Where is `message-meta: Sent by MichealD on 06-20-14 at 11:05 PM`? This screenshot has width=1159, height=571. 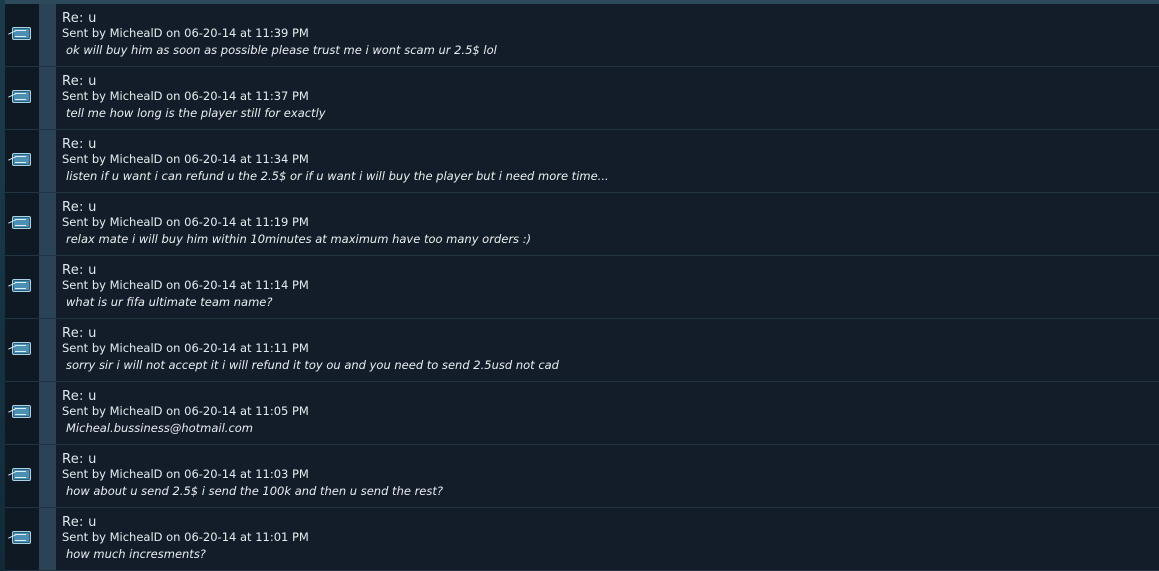 message-meta: Sent by MichealD on 06-20-14 at 11:05 PM is located at coordinates (185, 411).